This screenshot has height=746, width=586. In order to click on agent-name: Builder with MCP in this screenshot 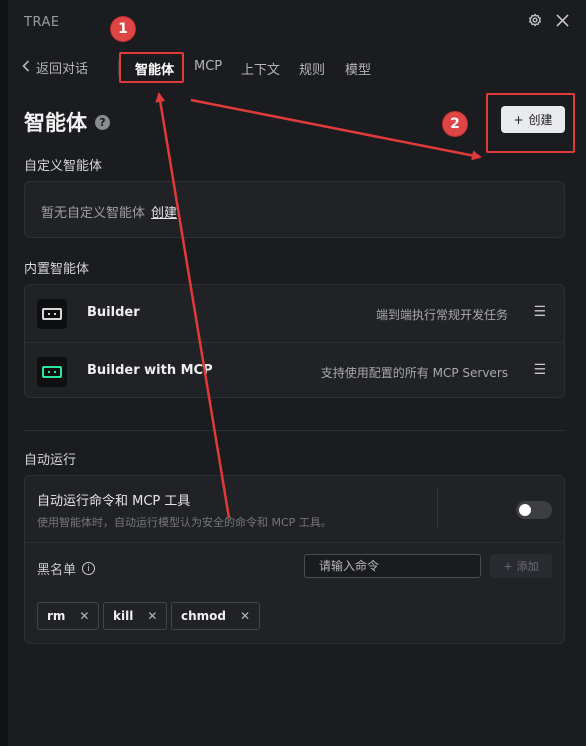, I will do `click(150, 370)`.